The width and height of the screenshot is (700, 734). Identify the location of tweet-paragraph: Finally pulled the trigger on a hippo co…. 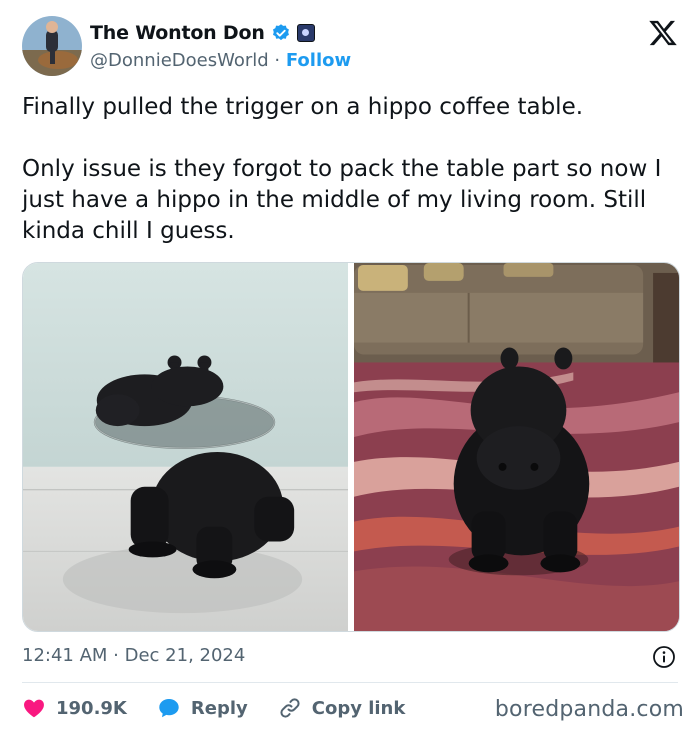
(303, 107).